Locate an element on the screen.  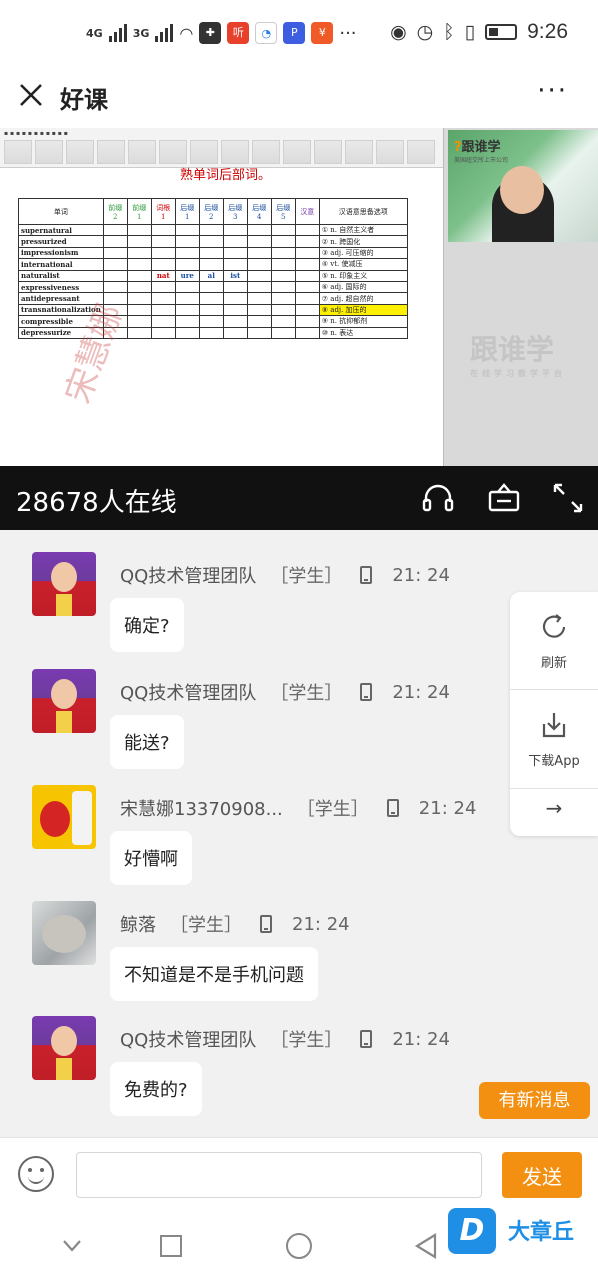
page-title: 好课 is located at coordinates (84, 100).